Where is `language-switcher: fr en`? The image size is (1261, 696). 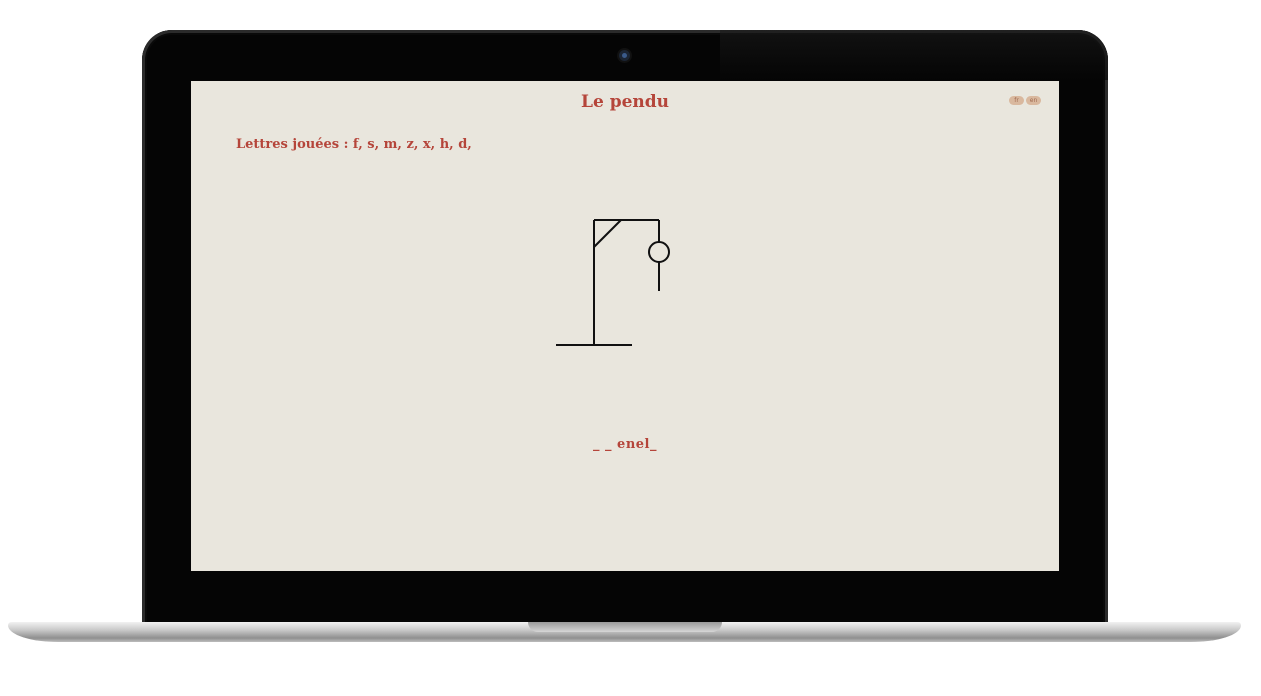
language-switcher: fr en is located at coordinates (1025, 100).